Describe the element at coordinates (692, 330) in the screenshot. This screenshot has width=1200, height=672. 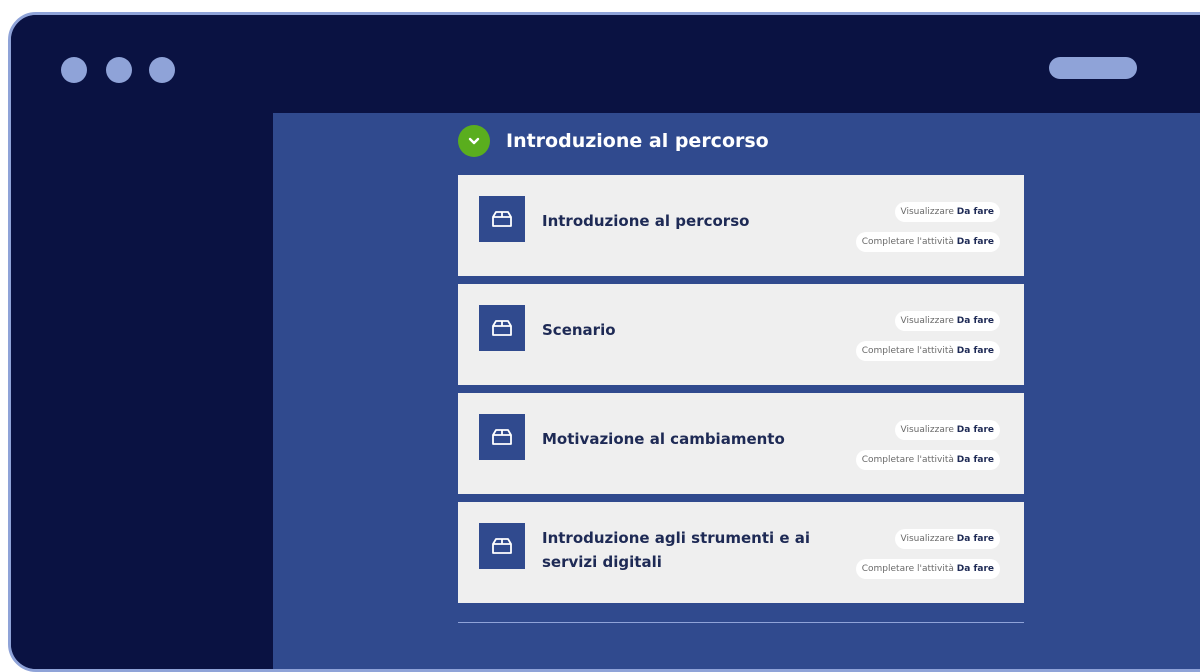
I see `activity-title: Scenario` at that location.